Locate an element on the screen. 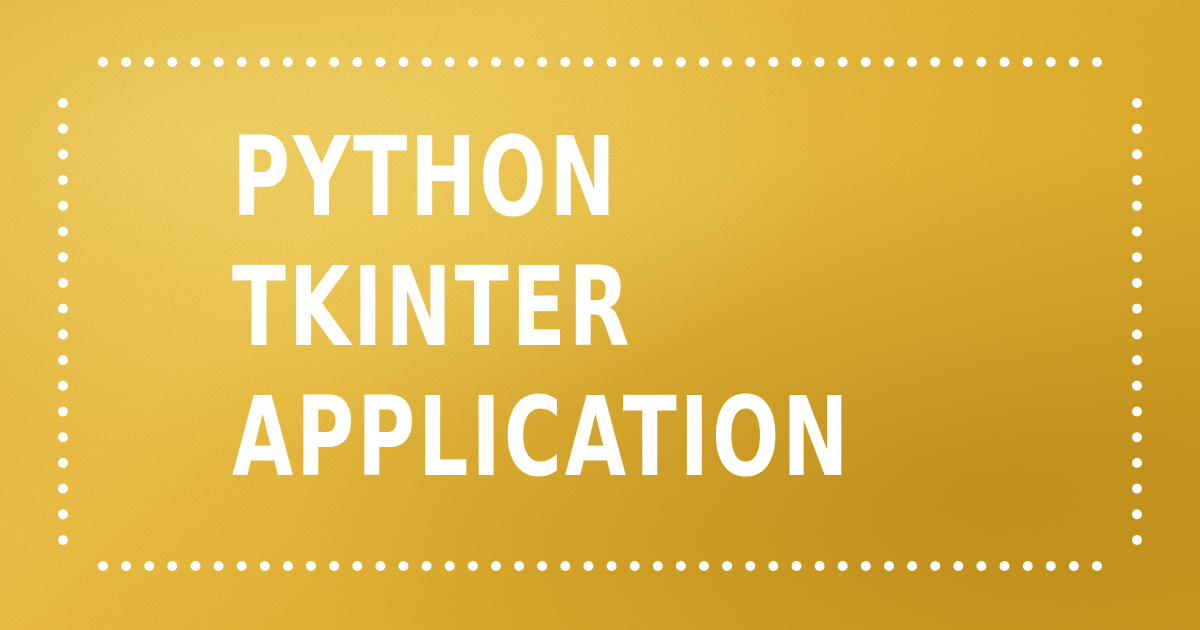  headline-line-3: APPLICATION is located at coordinates (542, 437).